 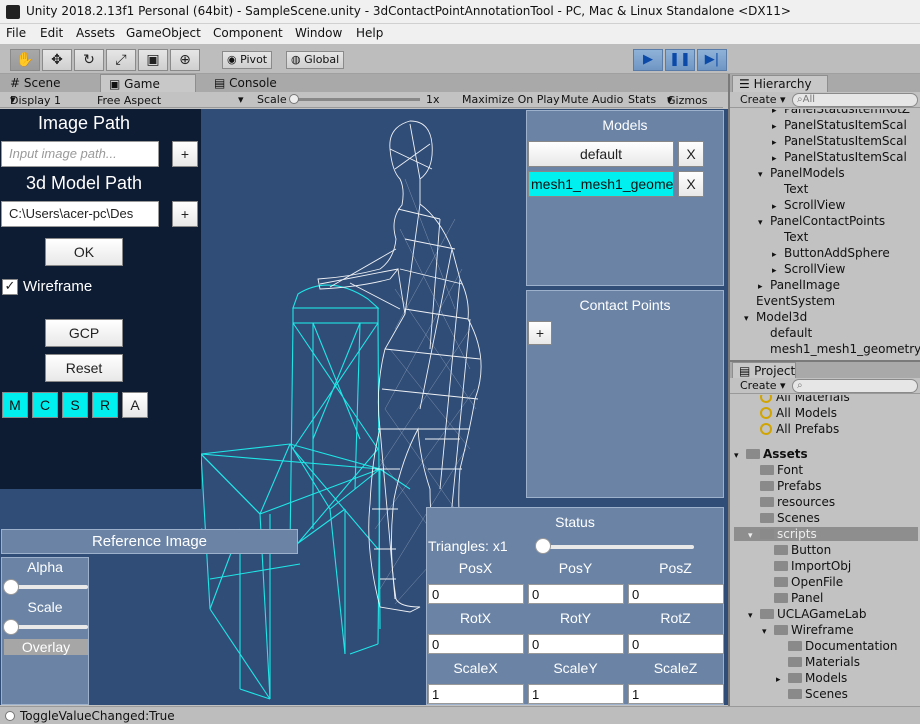 What do you see at coordinates (601, 184) in the screenshot?
I see `model-item-mesh: mesh1_mesh1_geomet` at bounding box center [601, 184].